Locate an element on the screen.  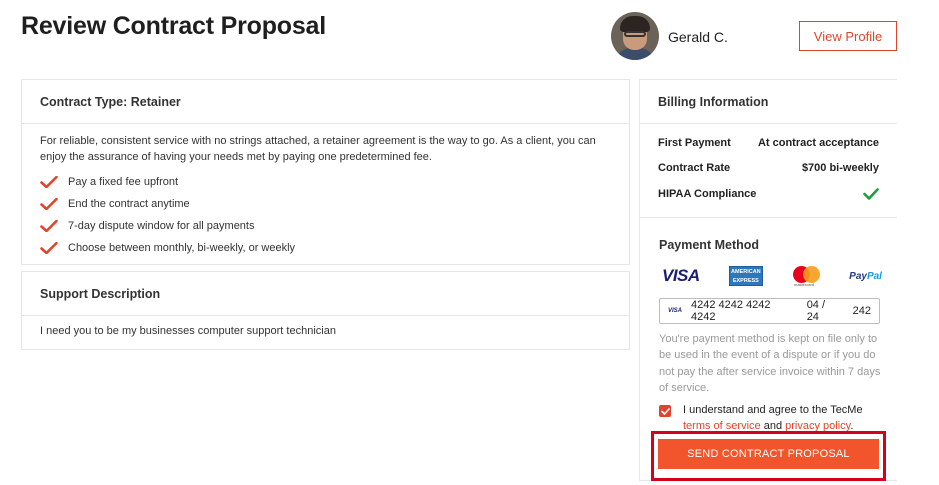
billing-value: $700 bi-weekly is located at coordinates (840, 168).